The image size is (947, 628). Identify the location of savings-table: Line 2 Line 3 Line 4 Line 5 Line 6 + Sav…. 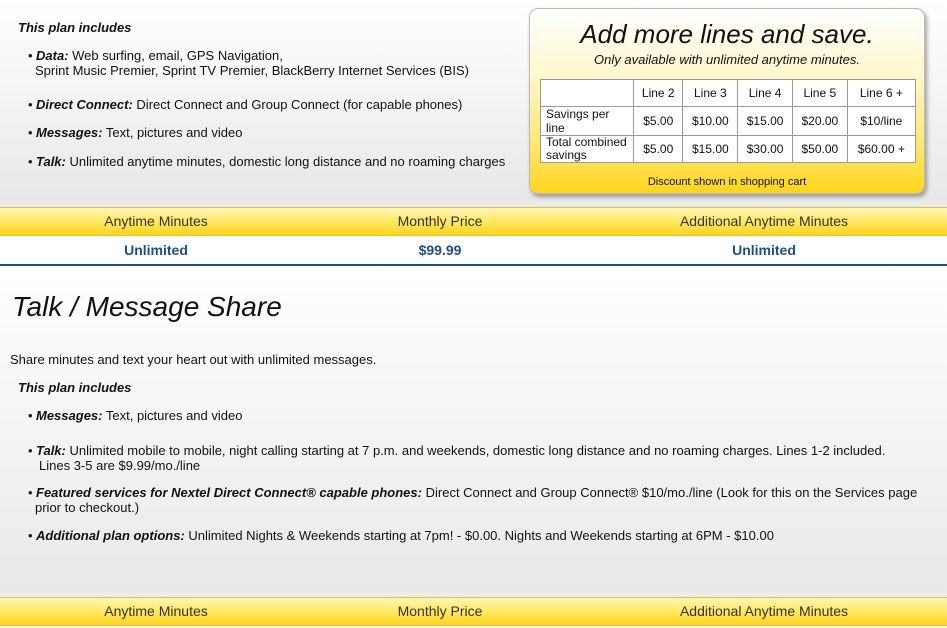
(728, 121).